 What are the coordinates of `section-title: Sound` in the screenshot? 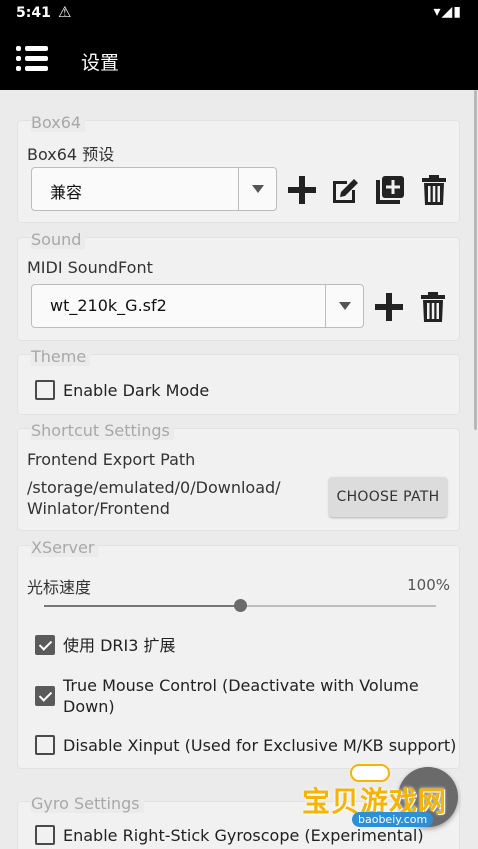 It's located at (58, 239).